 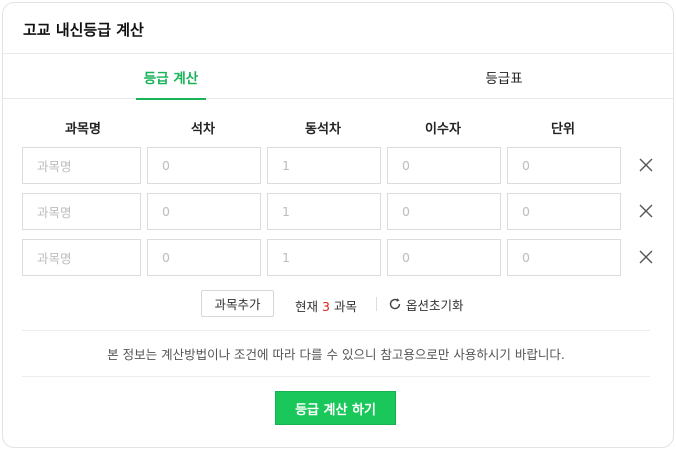 What do you see at coordinates (338, 28) in the screenshot?
I see `card-title: 고교 내신등급 계산` at bounding box center [338, 28].